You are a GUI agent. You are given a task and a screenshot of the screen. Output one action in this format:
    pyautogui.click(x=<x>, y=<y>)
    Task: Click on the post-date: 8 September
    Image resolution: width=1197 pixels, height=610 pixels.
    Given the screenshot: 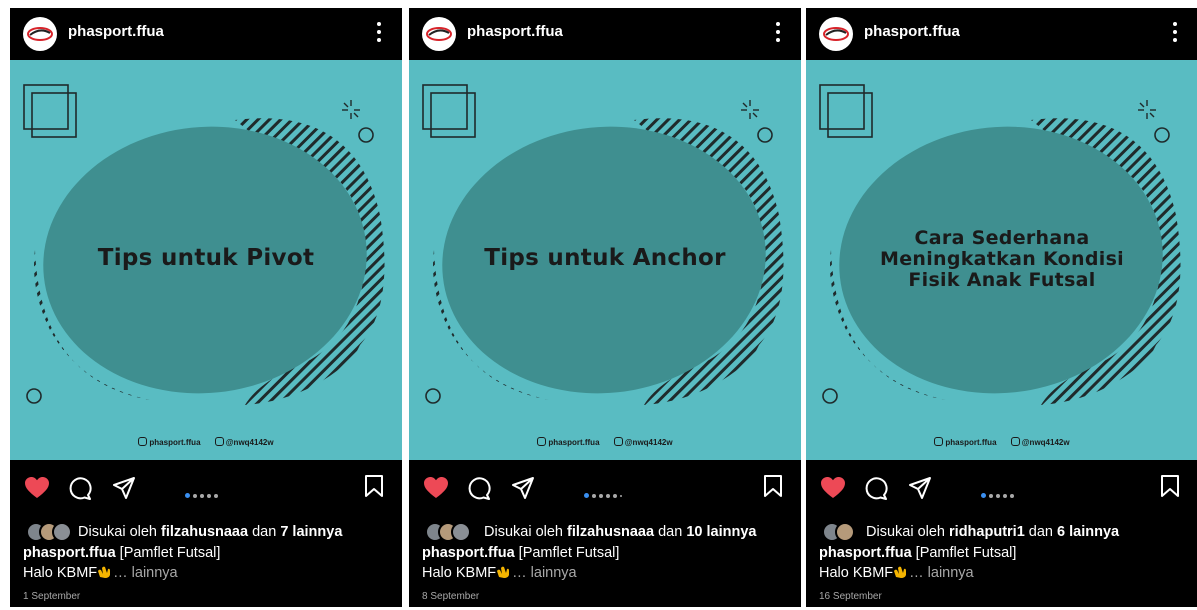 What is the action you would take?
    pyautogui.click(x=451, y=596)
    